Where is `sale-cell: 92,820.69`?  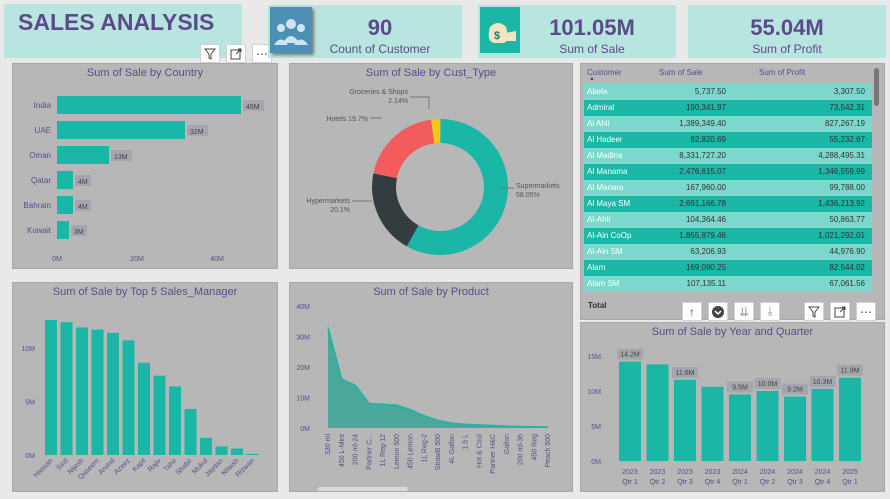
sale-cell: 92,820.69 is located at coordinates (708, 139).